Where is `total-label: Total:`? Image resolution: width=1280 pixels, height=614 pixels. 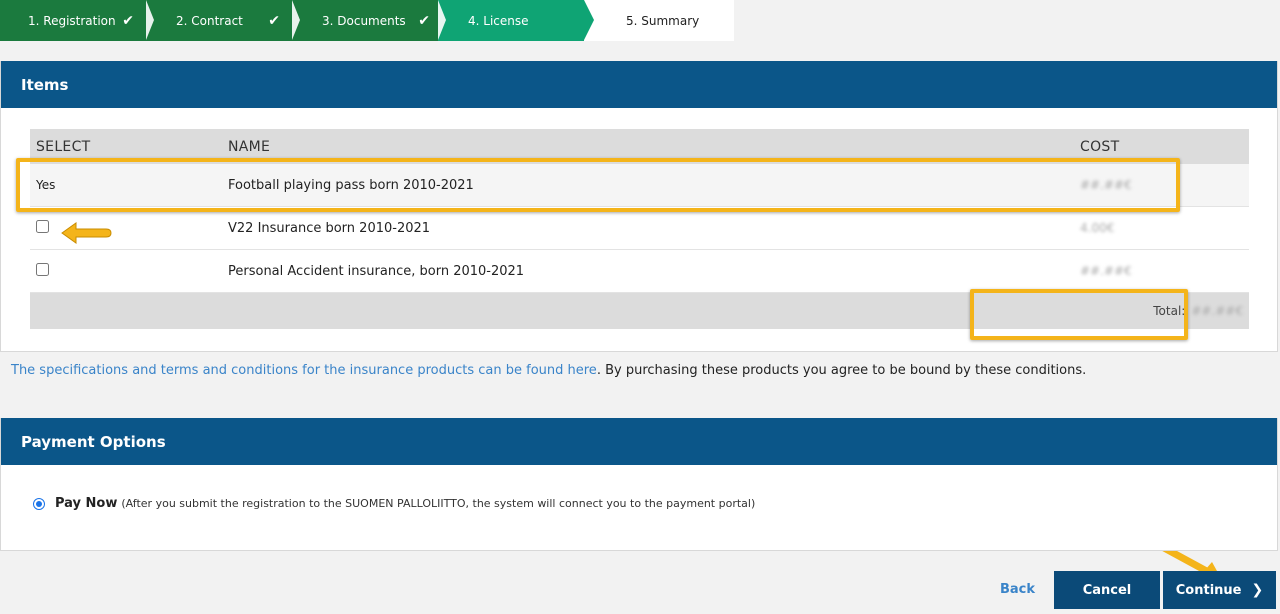
total-label: Total: is located at coordinates (1169, 311).